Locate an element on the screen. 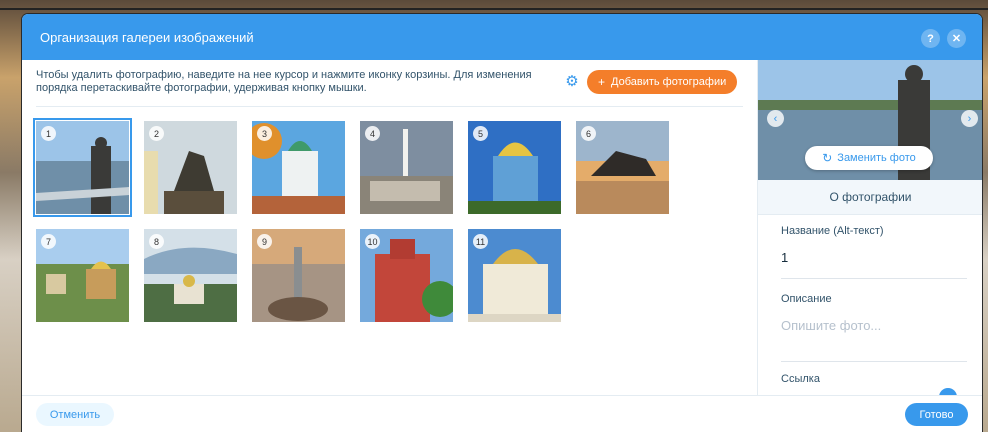  cancel-button: Отменить is located at coordinates (75, 414).